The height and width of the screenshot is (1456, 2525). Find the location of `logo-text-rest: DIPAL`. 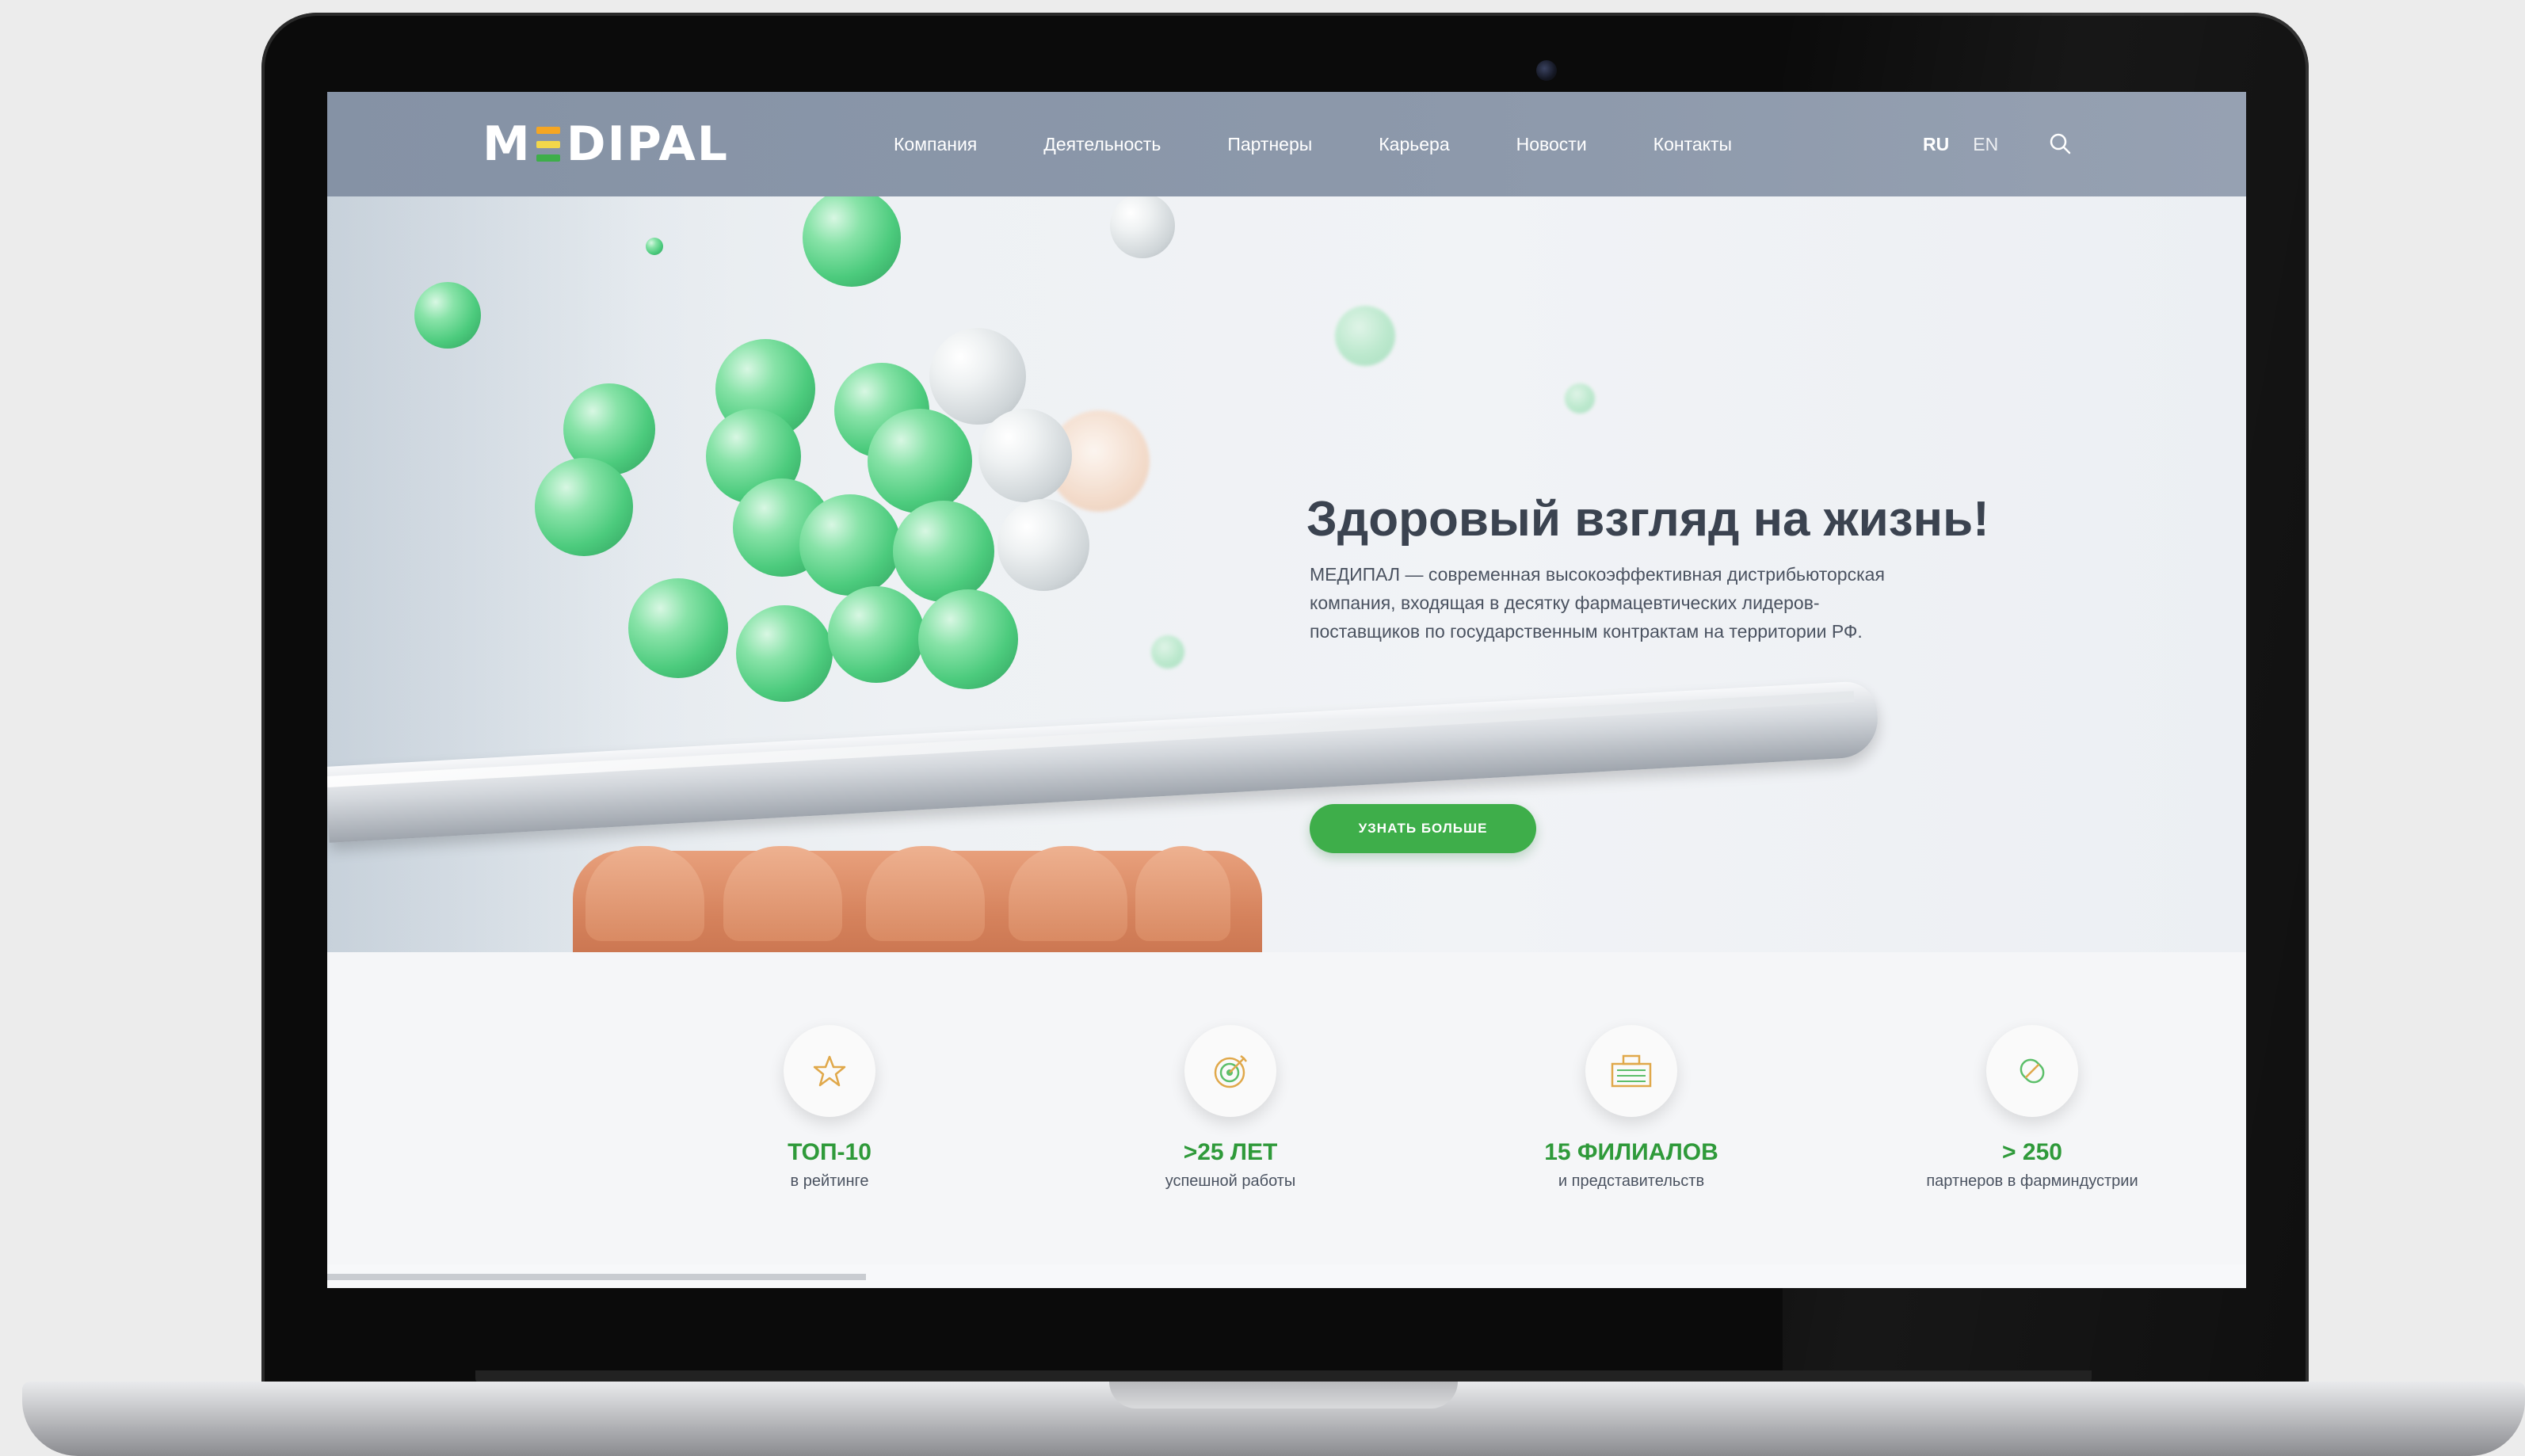

logo-text-rest: DIPAL is located at coordinates (647, 144).